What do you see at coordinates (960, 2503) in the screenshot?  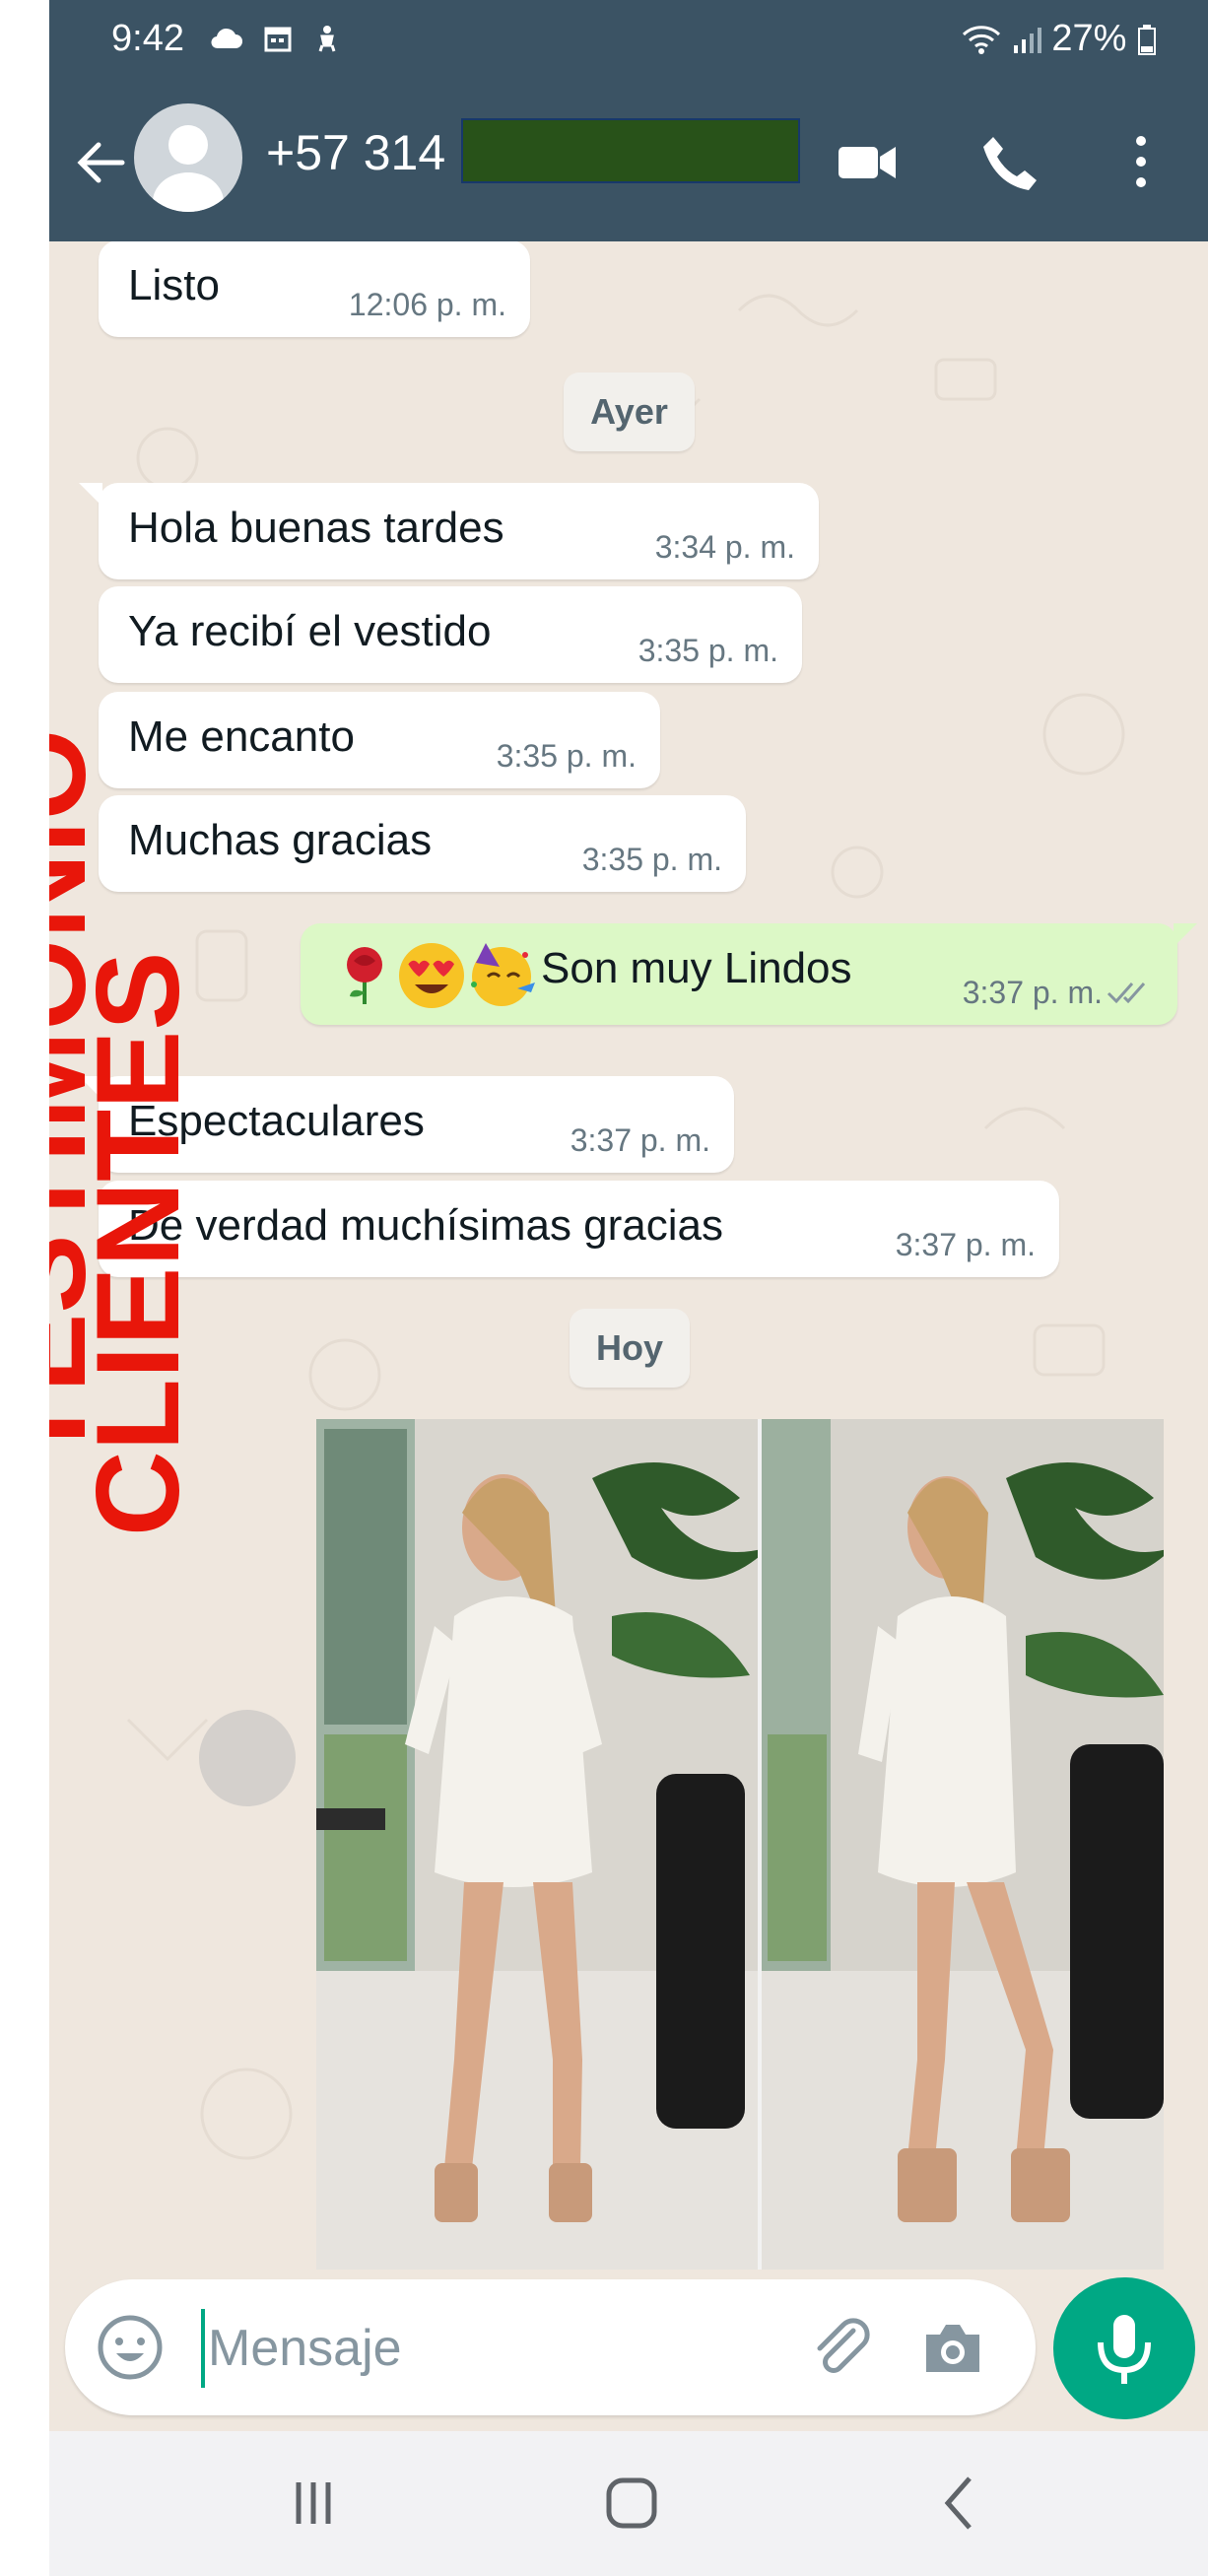 I see `back-nav-icon` at bounding box center [960, 2503].